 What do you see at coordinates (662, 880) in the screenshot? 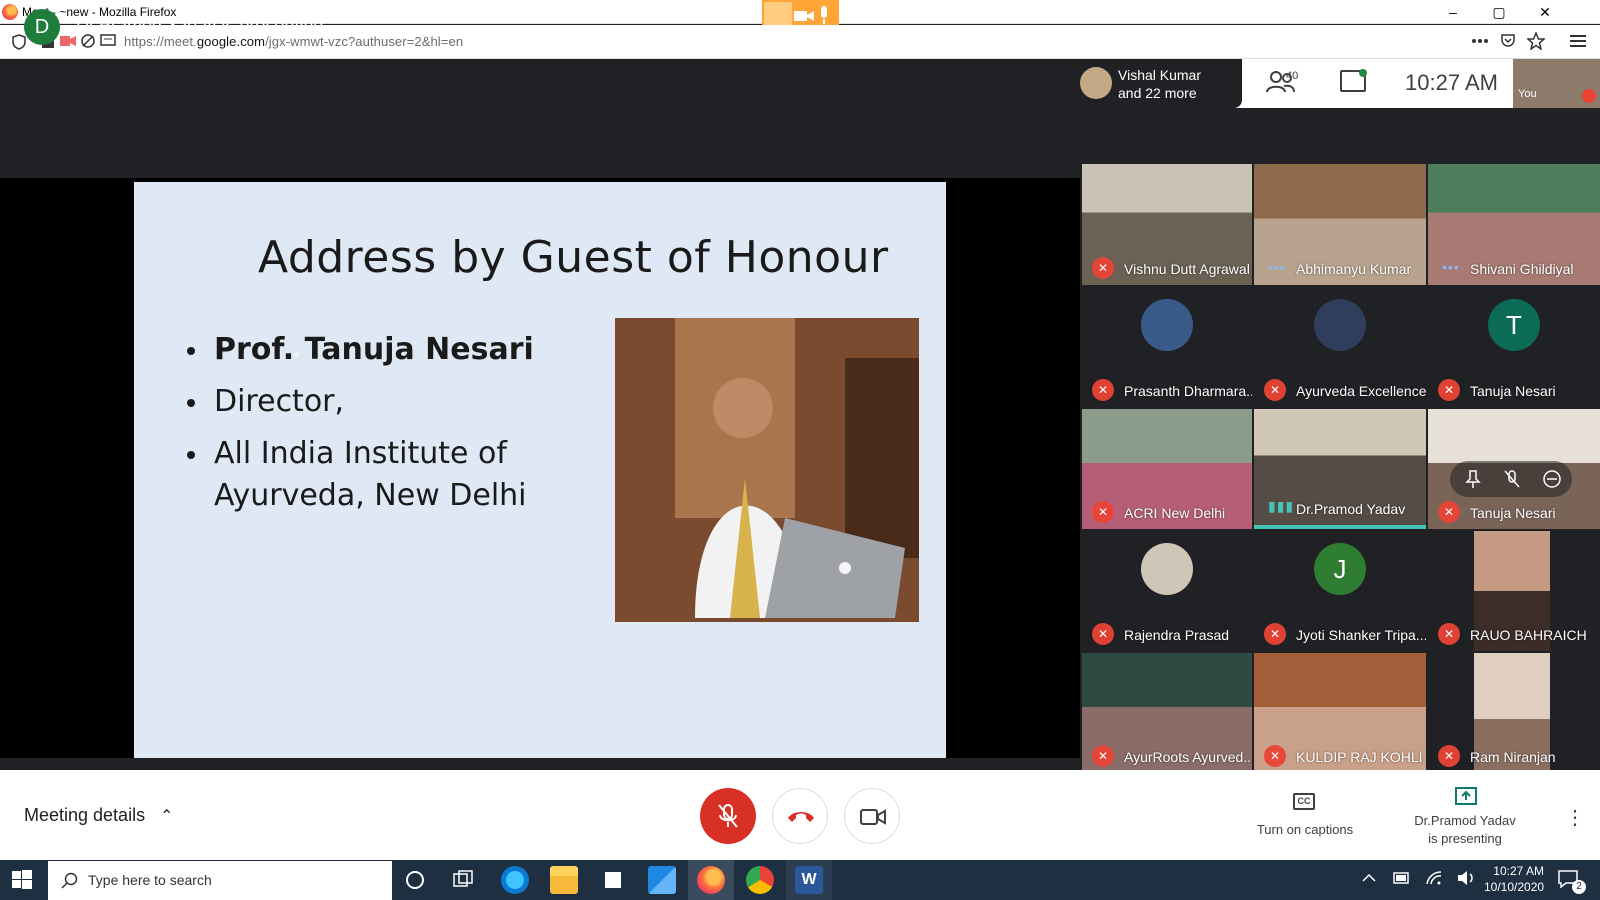
I see `mail-icon` at bounding box center [662, 880].